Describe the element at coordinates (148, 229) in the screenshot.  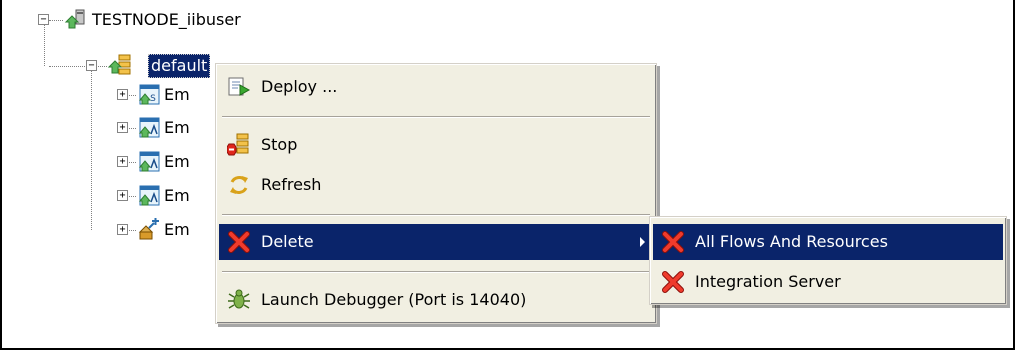
I see `service-icon` at that location.